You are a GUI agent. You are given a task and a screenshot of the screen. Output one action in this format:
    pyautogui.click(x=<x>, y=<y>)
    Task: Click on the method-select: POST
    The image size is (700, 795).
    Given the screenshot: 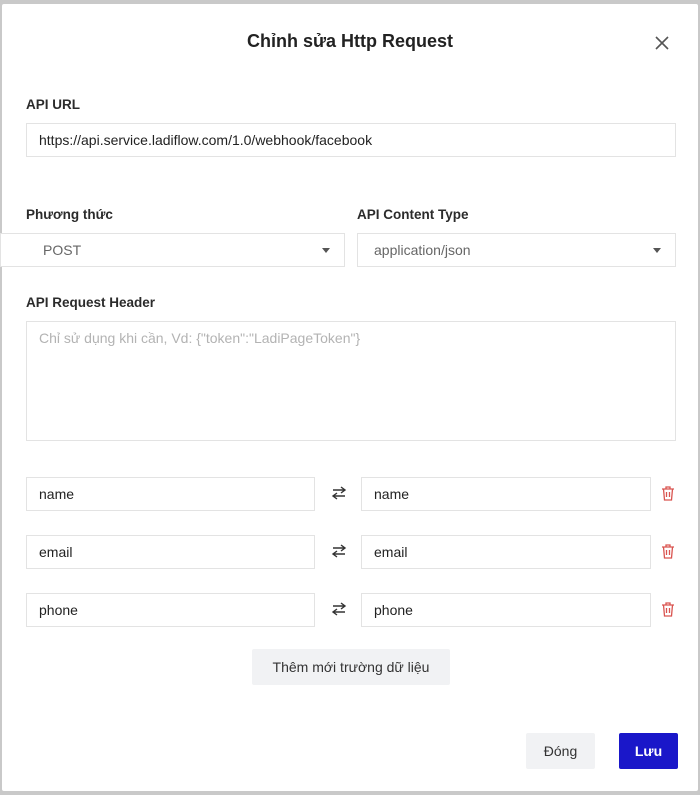 What is the action you would take?
    pyautogui.click(x=172, y=250)
    